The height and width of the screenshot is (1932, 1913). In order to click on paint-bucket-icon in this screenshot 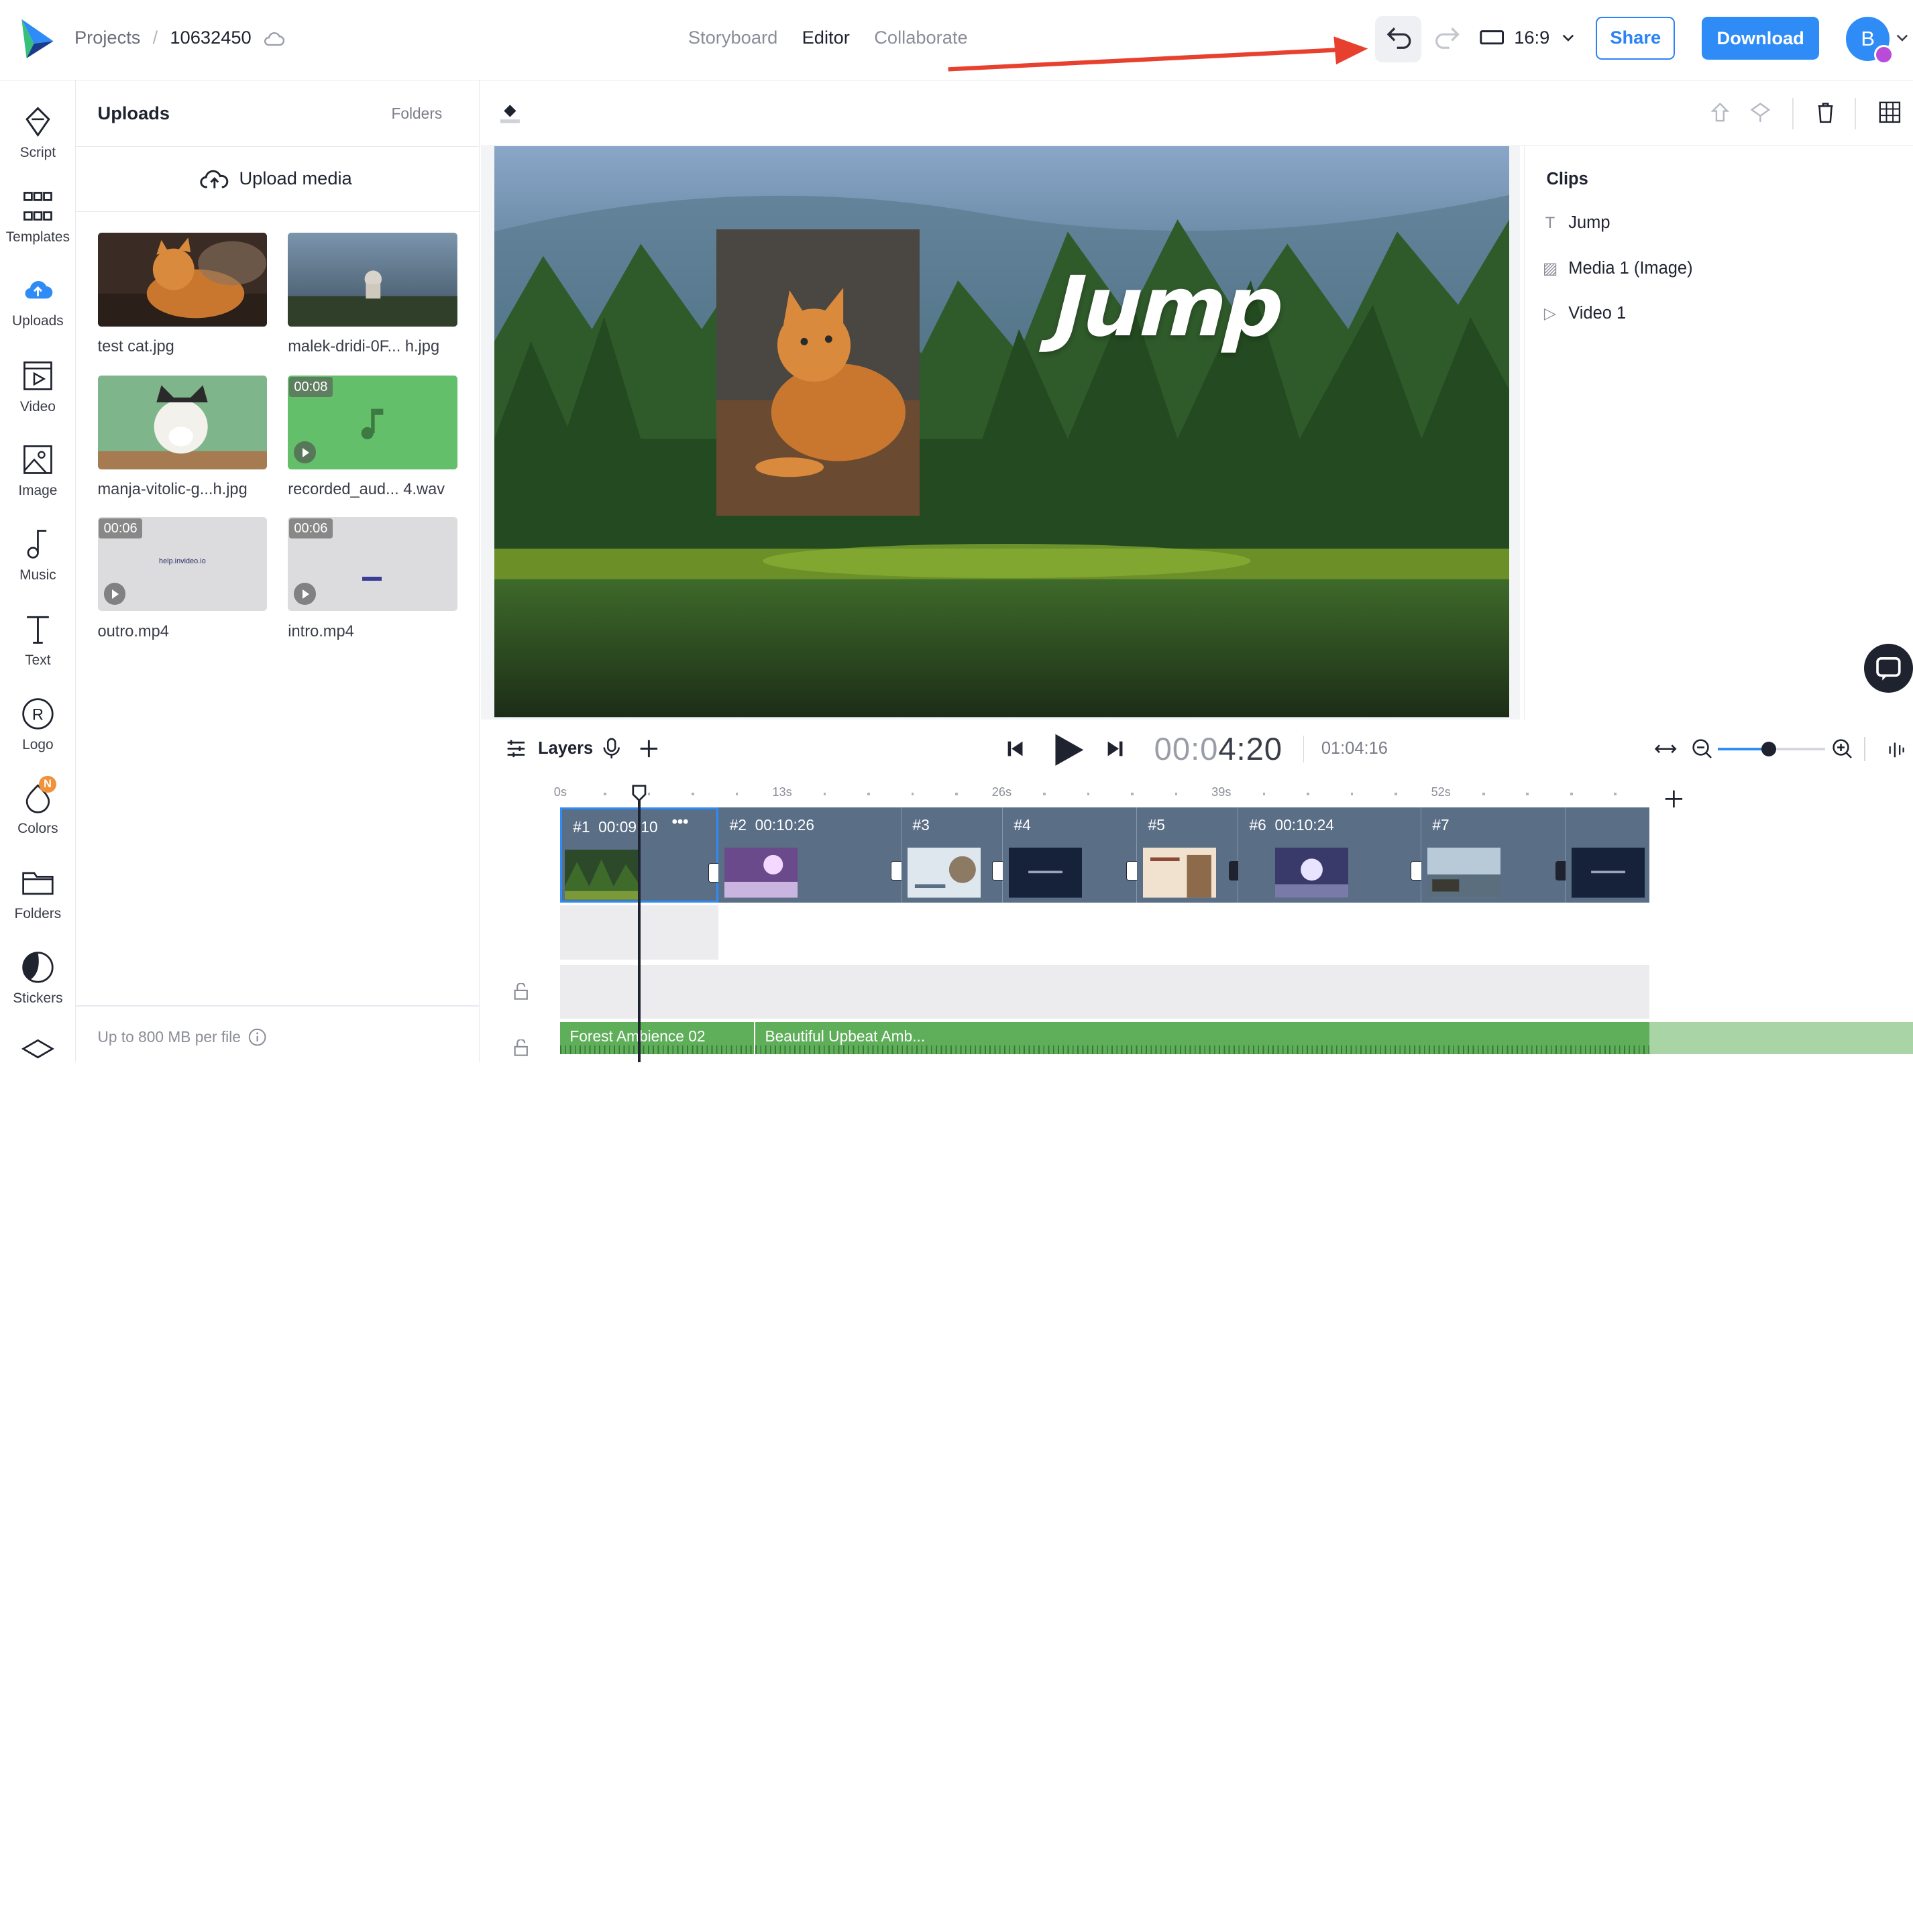, I will do `click(510, 112)`.